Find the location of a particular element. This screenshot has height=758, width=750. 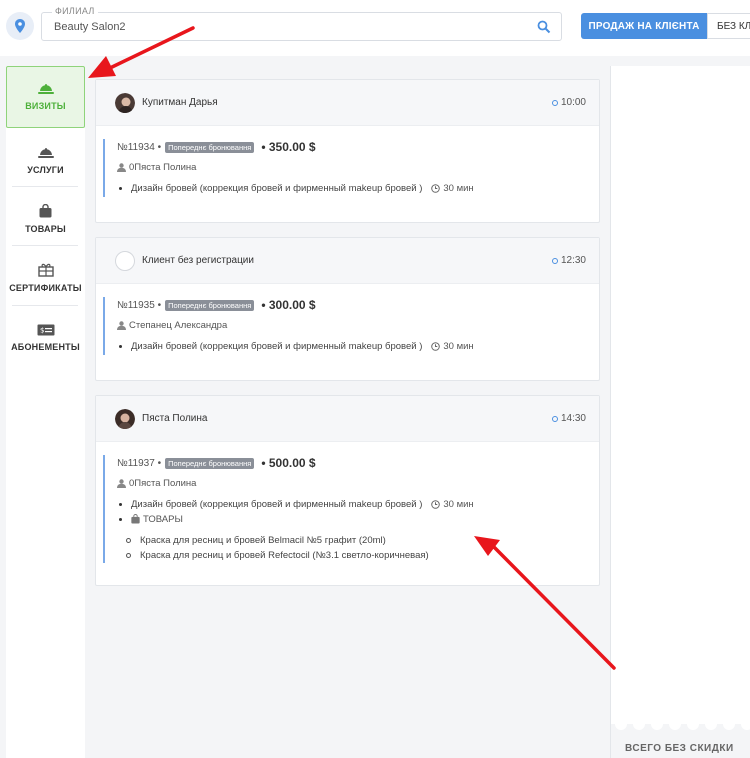

location-pin-icon is located at coordinates (20, 26).